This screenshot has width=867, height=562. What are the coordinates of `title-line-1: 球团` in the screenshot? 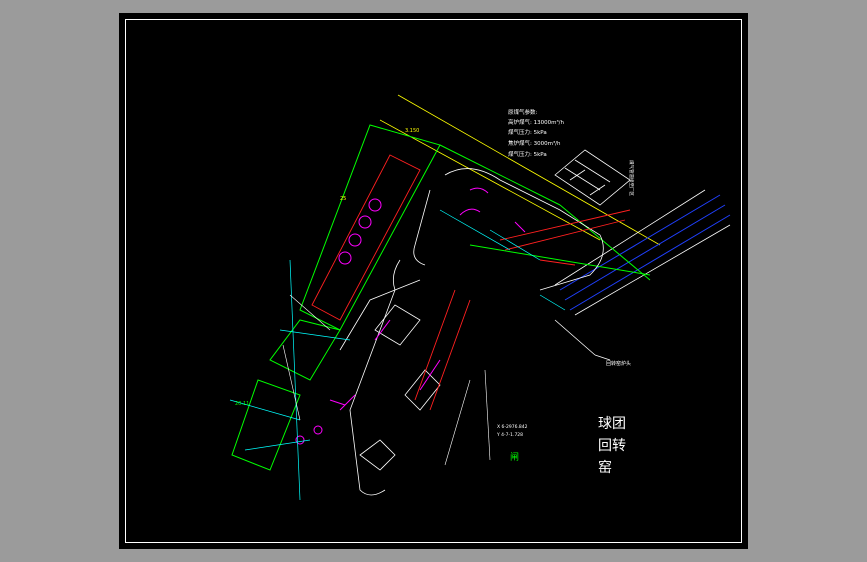 It's located at (612, 424).